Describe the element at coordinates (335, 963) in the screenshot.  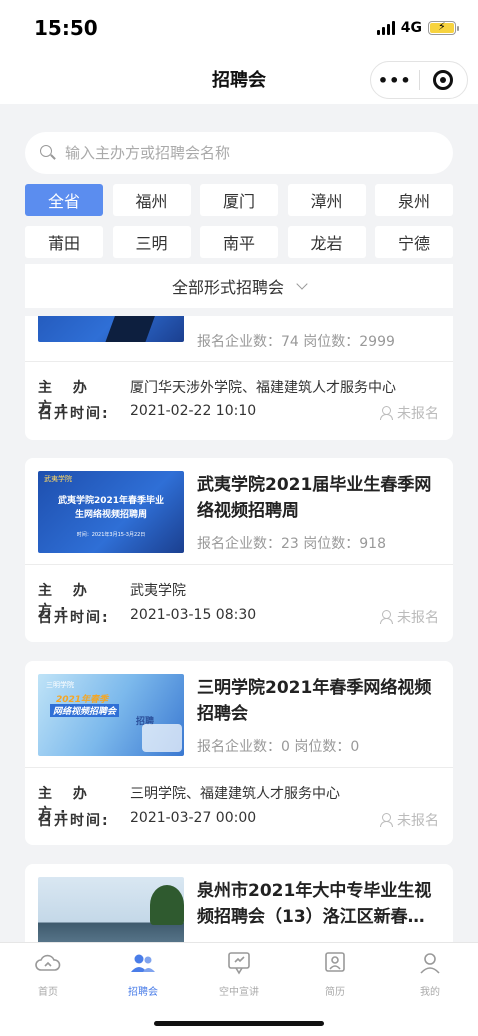
I see `resume-icon` at that location.